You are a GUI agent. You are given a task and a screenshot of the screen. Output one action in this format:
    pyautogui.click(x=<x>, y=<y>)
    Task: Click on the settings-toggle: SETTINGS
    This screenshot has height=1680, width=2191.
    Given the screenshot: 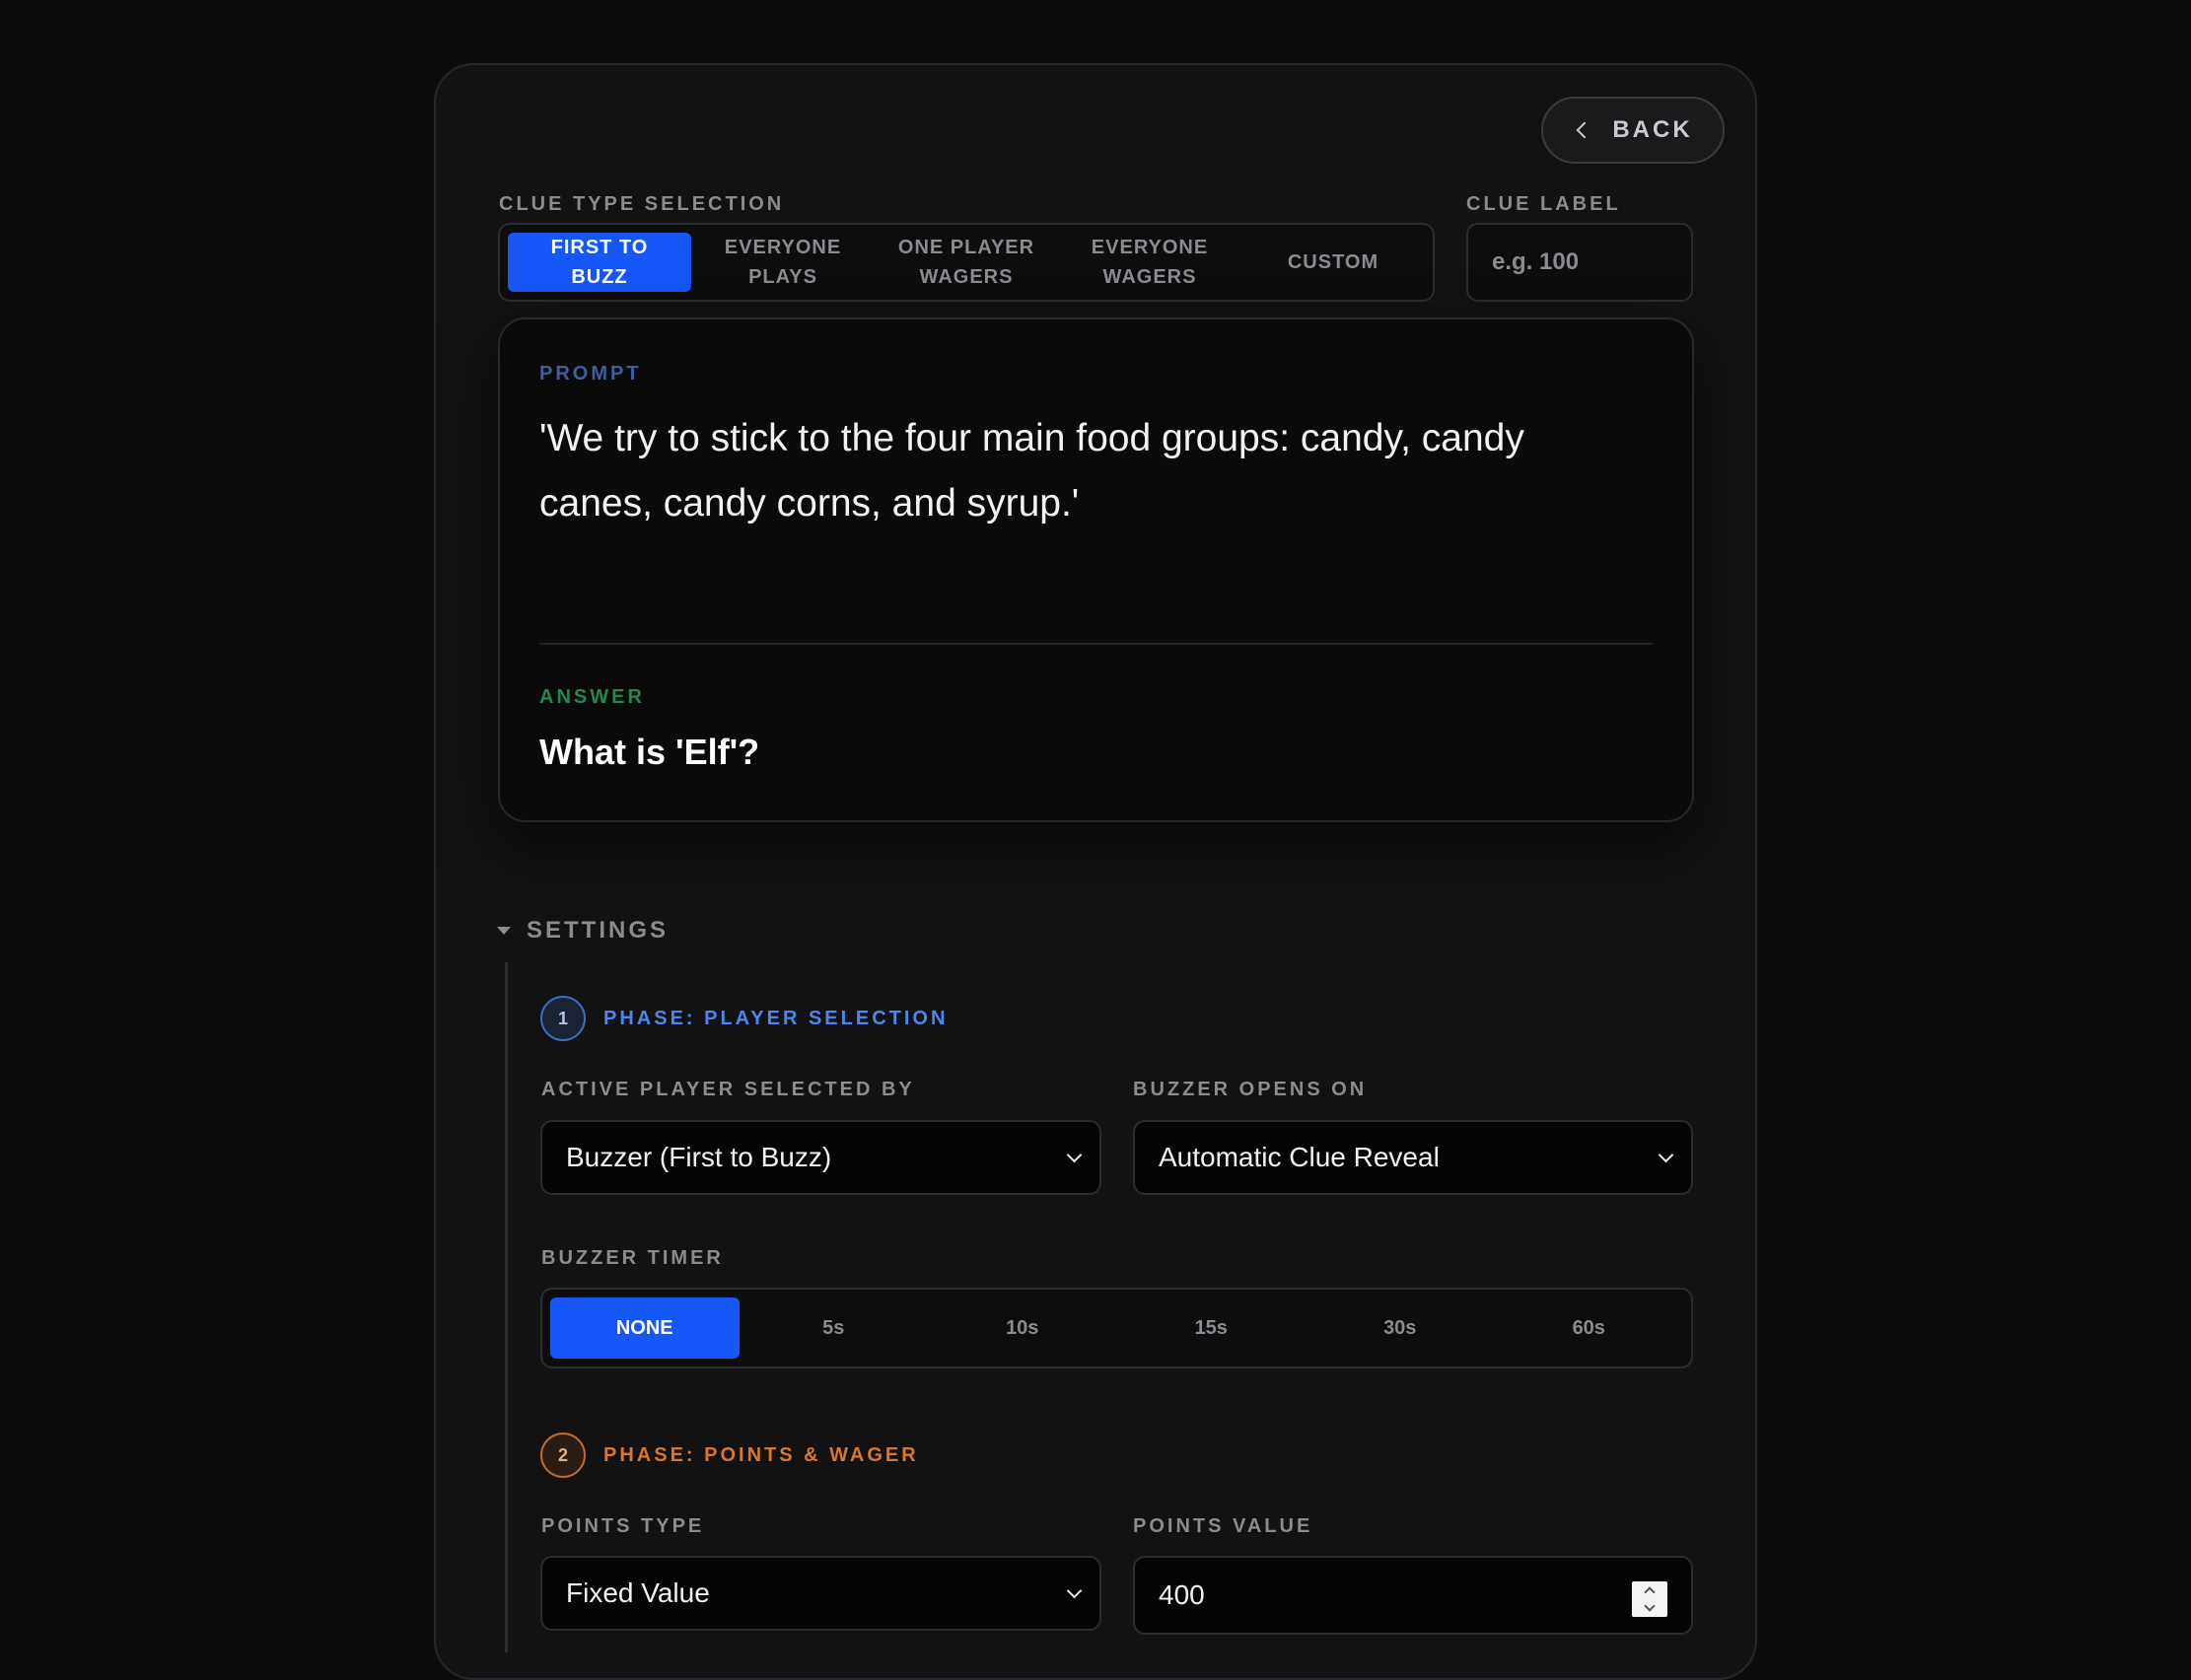 What is the action you would take?
    pyautogui.click(x=583, y=931)
    